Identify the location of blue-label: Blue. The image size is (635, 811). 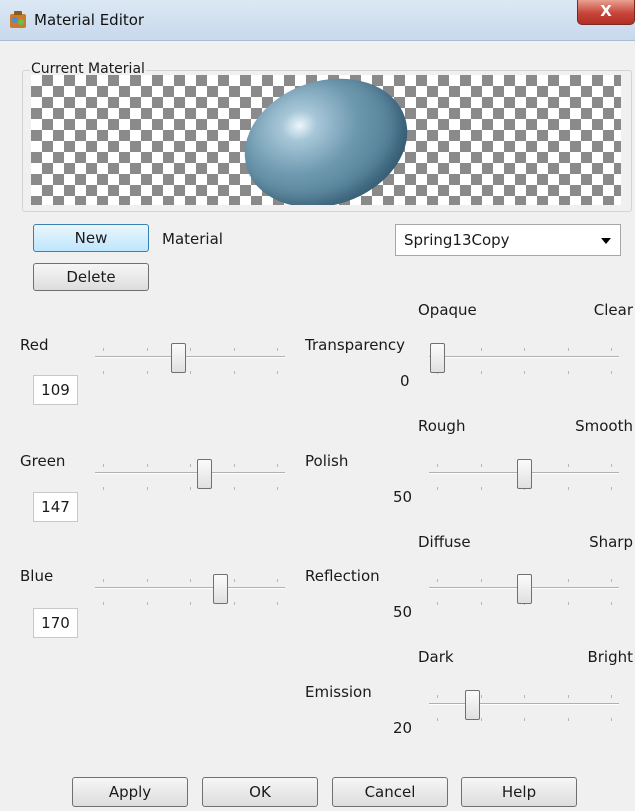
(37, 576).